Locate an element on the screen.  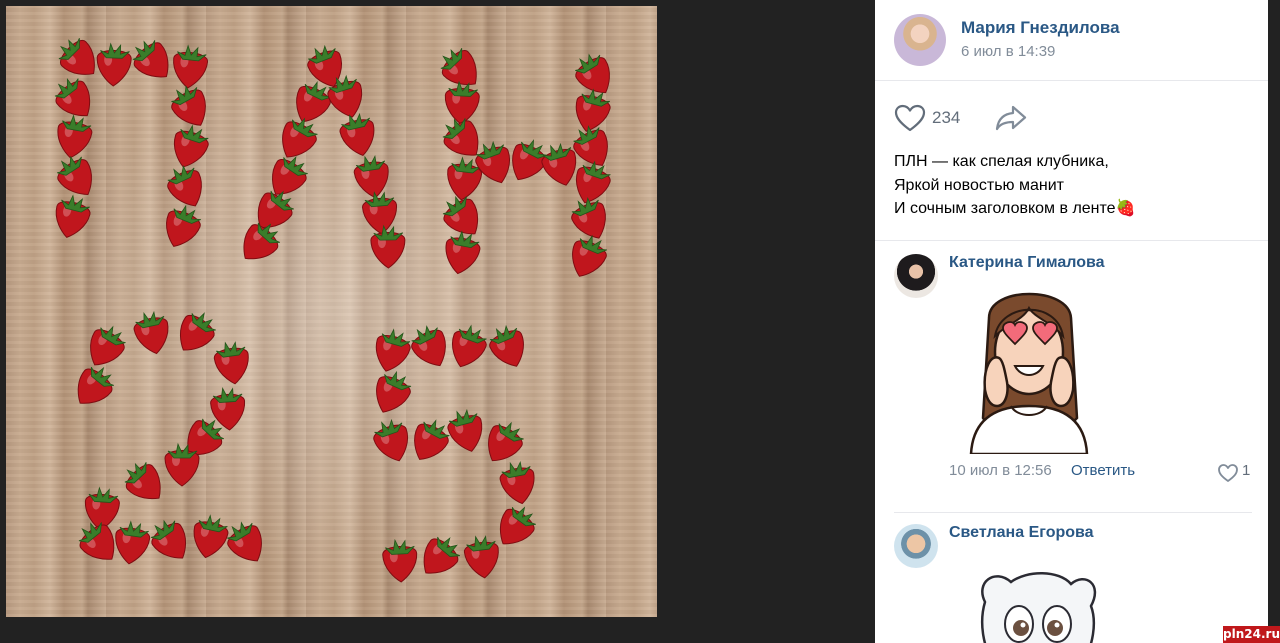
sticker-girl-hearts is located at coordinates (1029, 373).